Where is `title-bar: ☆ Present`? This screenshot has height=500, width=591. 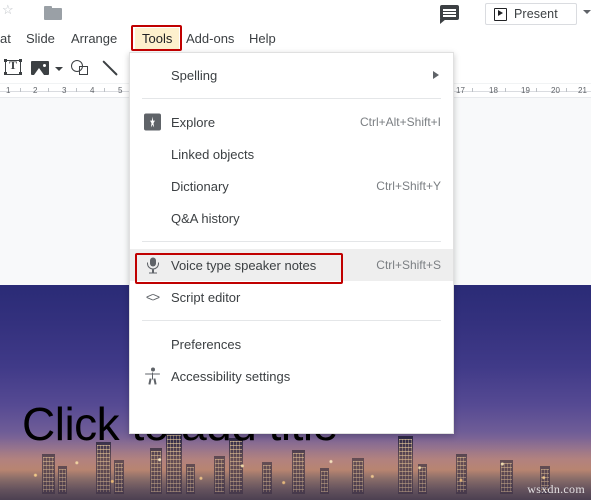 title-bar: ☆ Present is located at coordinates (295, 13).